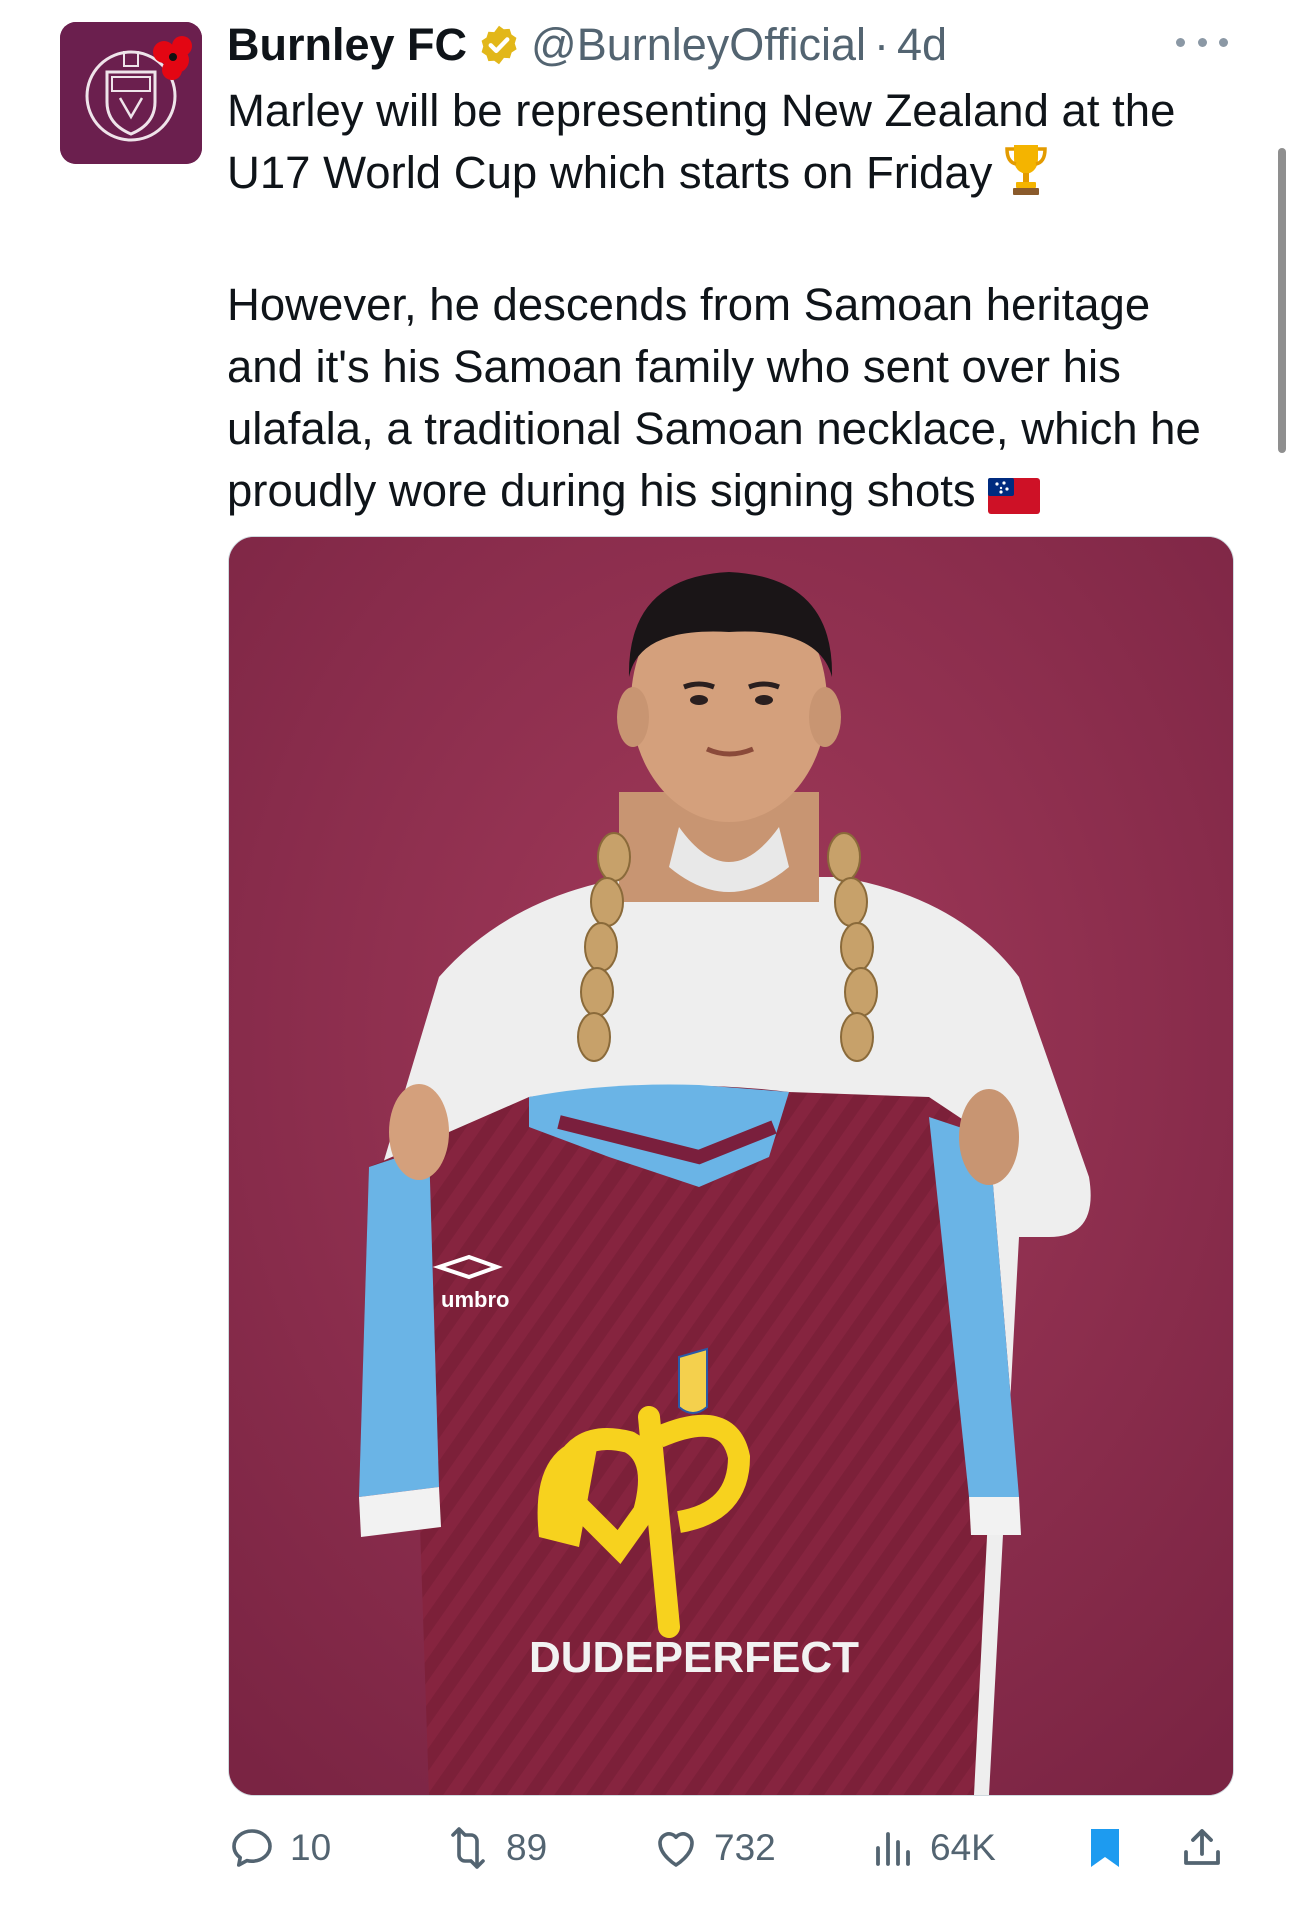 The width and height of the screenshot is (1290, 1907). I want to click on repost-button: 89, so click(495, 1848).